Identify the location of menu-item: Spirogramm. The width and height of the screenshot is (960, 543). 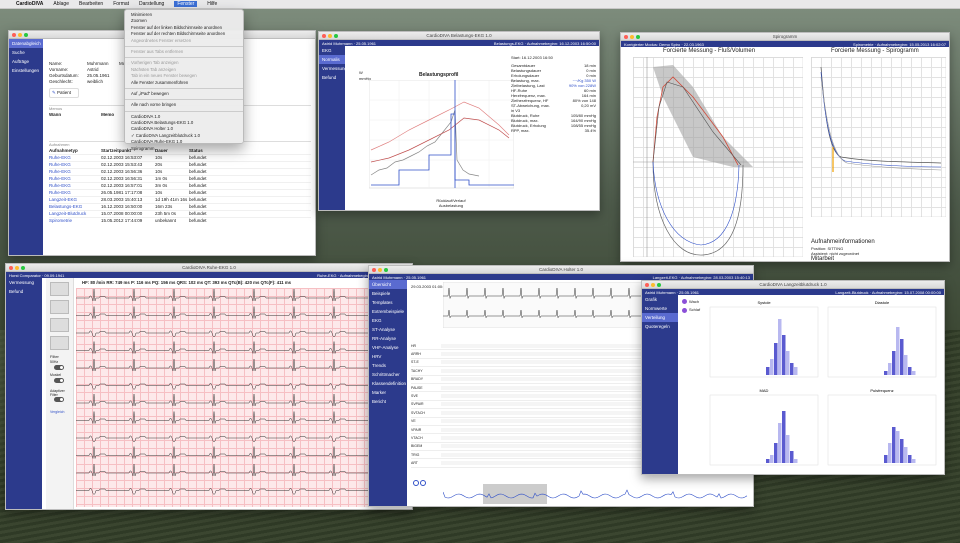
(184, 149).